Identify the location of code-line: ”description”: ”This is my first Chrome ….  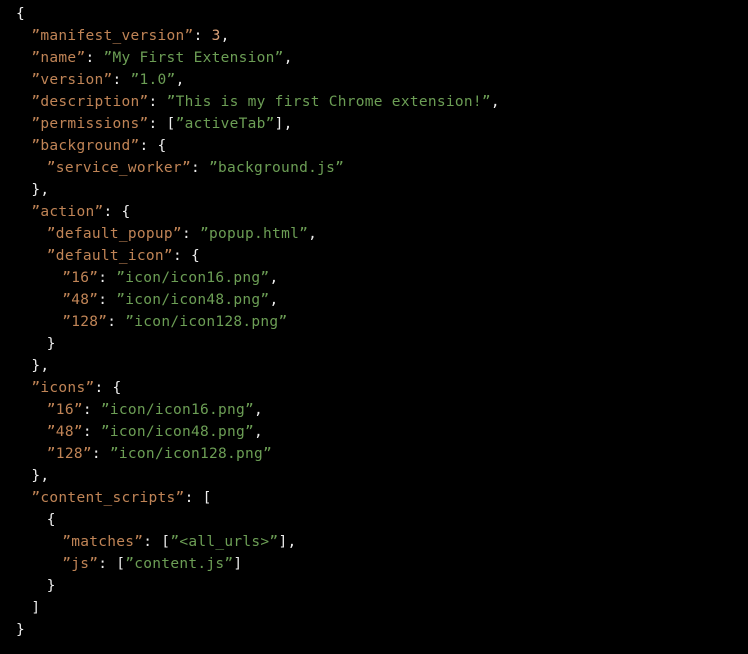
(374, 102).